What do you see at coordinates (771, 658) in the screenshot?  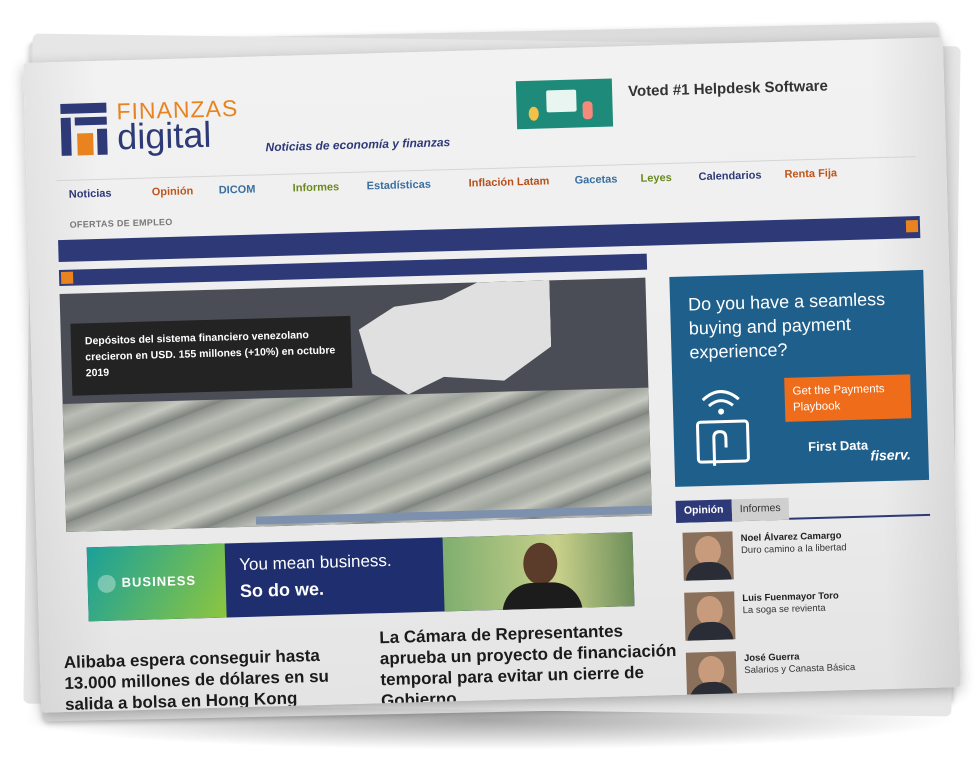 I see `author-name: José Guerra` at bounding box center [771, 658].